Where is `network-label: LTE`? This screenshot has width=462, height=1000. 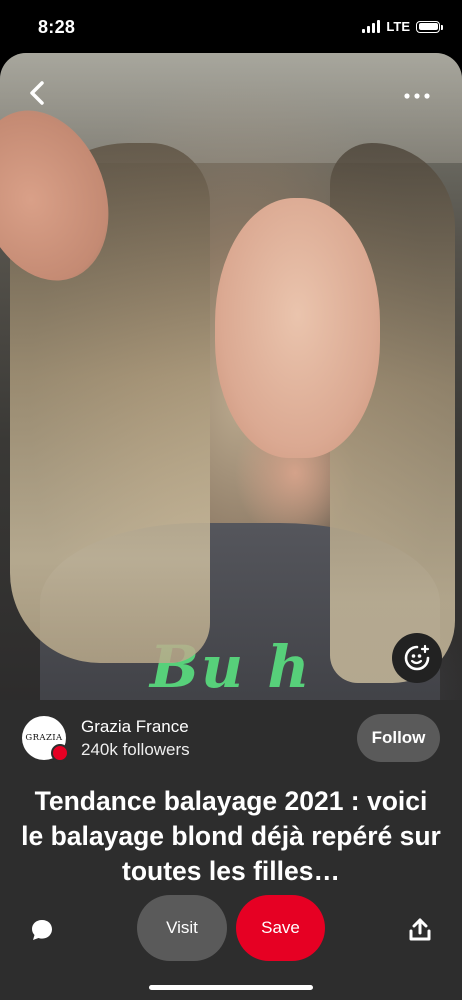
network-label: LTE is located at coordinates (398, 26).